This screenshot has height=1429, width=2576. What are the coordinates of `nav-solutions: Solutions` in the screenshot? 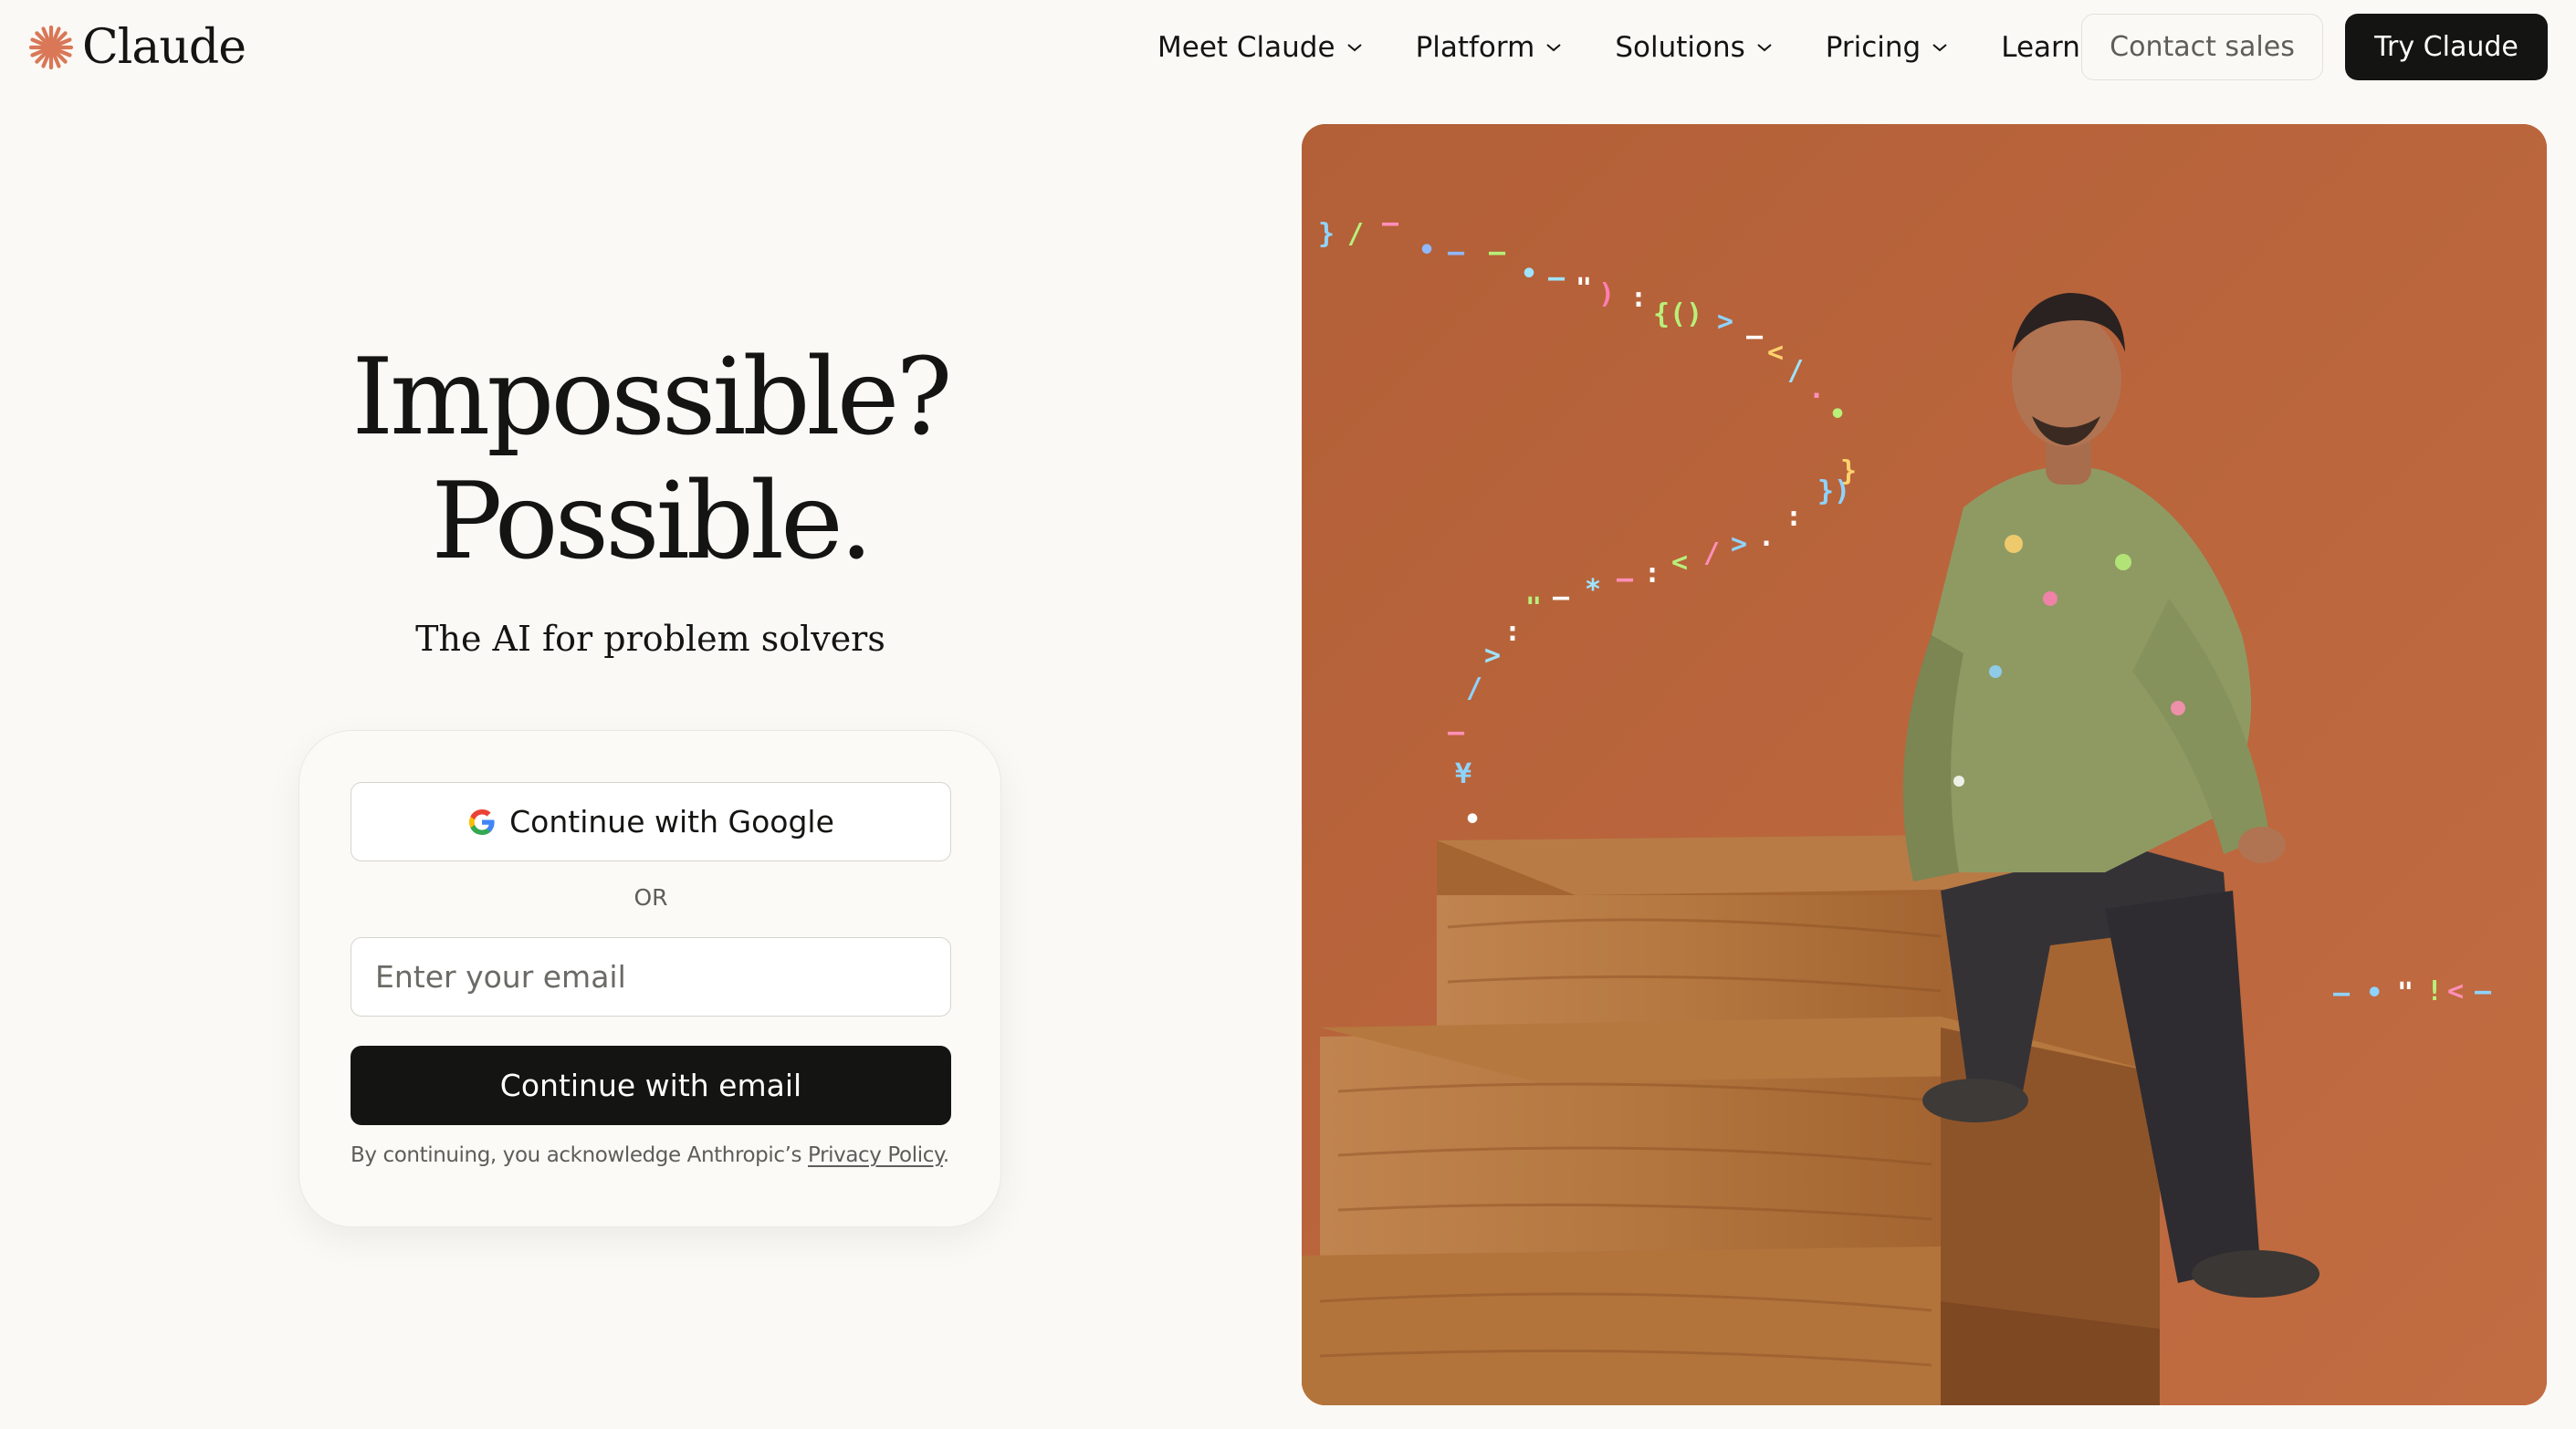 It's located at (1694, 48).